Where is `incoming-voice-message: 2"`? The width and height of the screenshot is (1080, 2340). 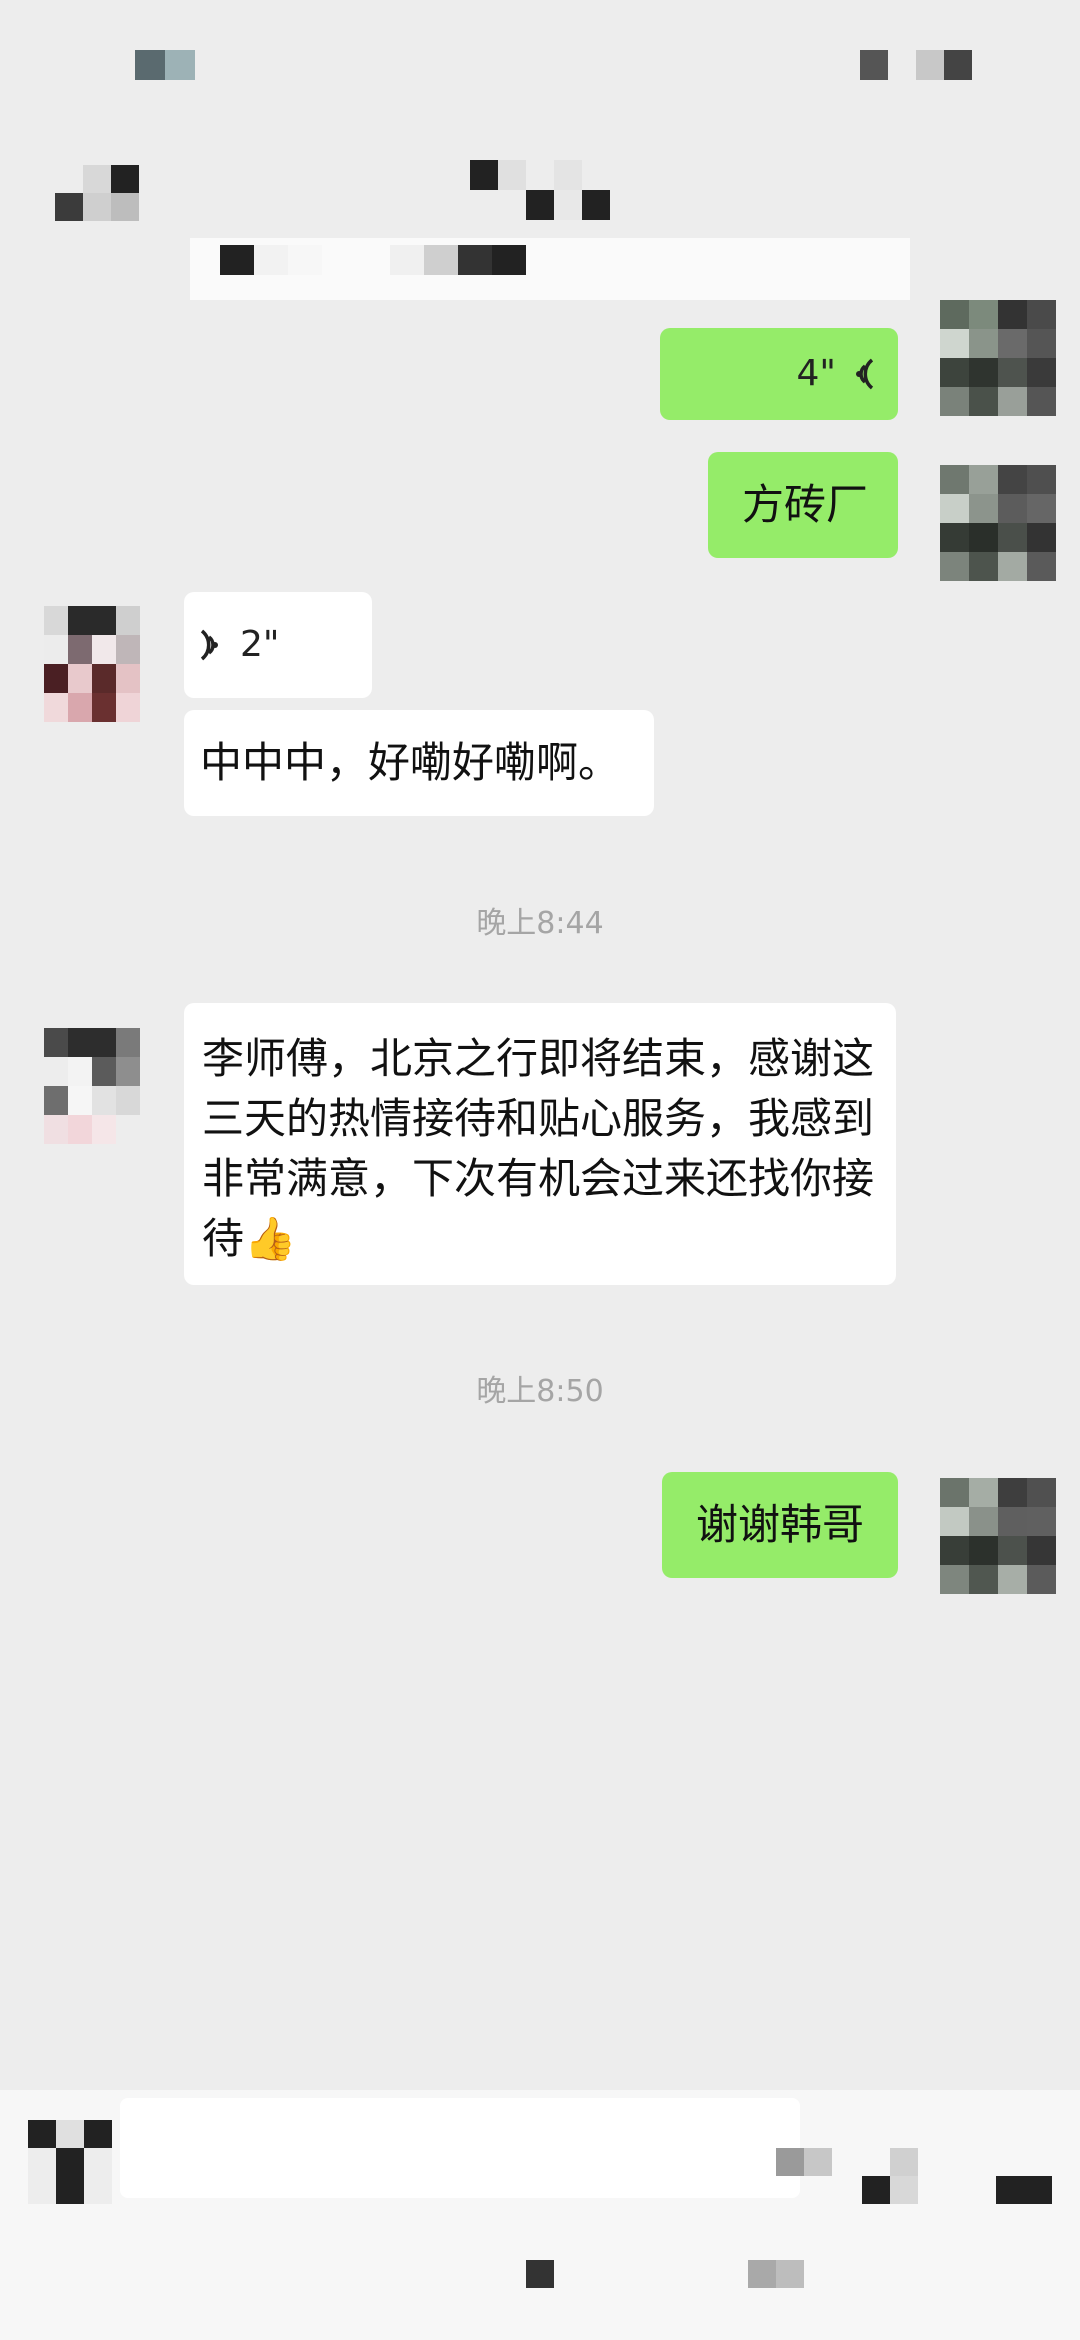 incoming-voice-message: 2" is located at coordinates (278, 645).